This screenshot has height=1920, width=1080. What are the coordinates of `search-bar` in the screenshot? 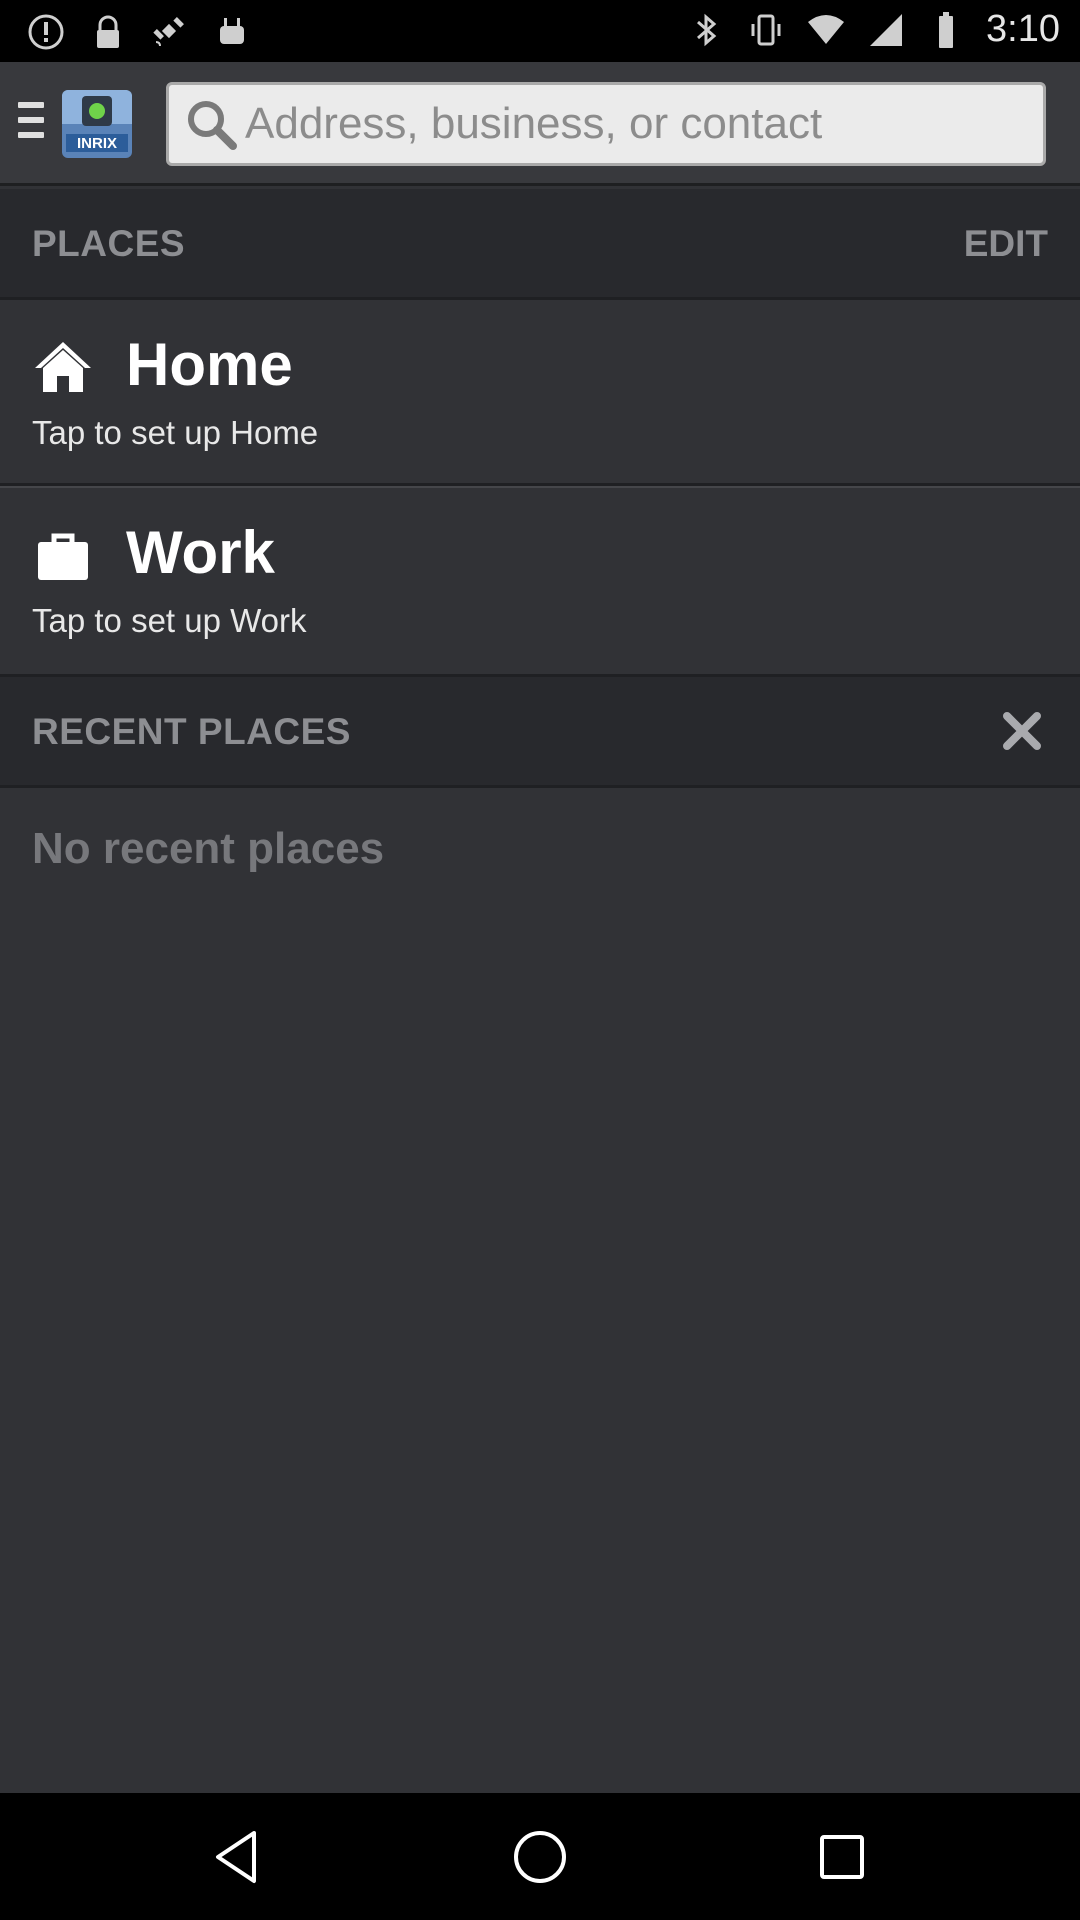 It's located at (606, 124).